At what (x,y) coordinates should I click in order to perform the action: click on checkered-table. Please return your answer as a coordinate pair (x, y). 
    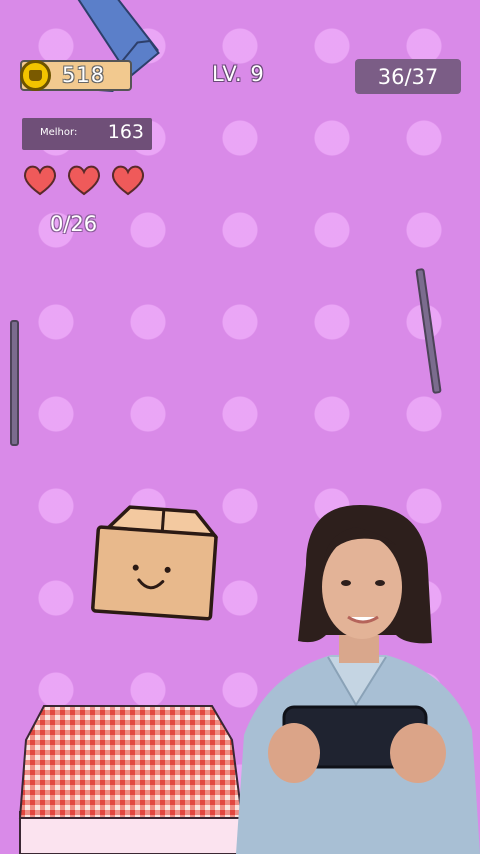
    Looking at the image, I should click on (131, 779).